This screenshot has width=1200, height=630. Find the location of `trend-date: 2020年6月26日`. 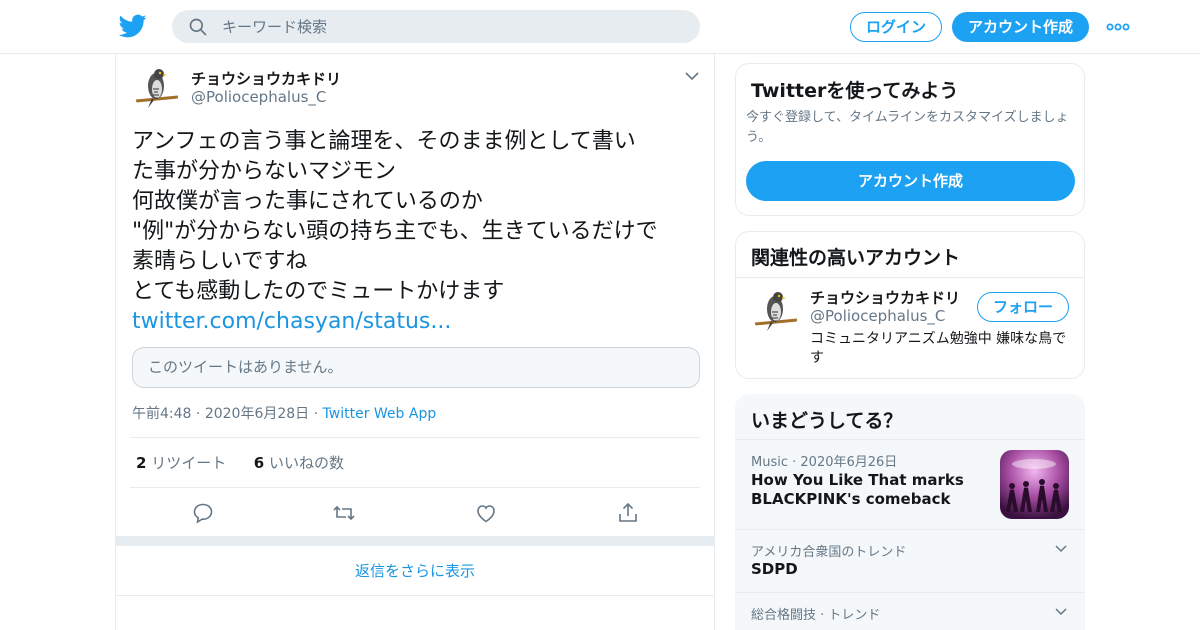

trend-date: 2020年6月26日 is located at coordinates (849, 462).